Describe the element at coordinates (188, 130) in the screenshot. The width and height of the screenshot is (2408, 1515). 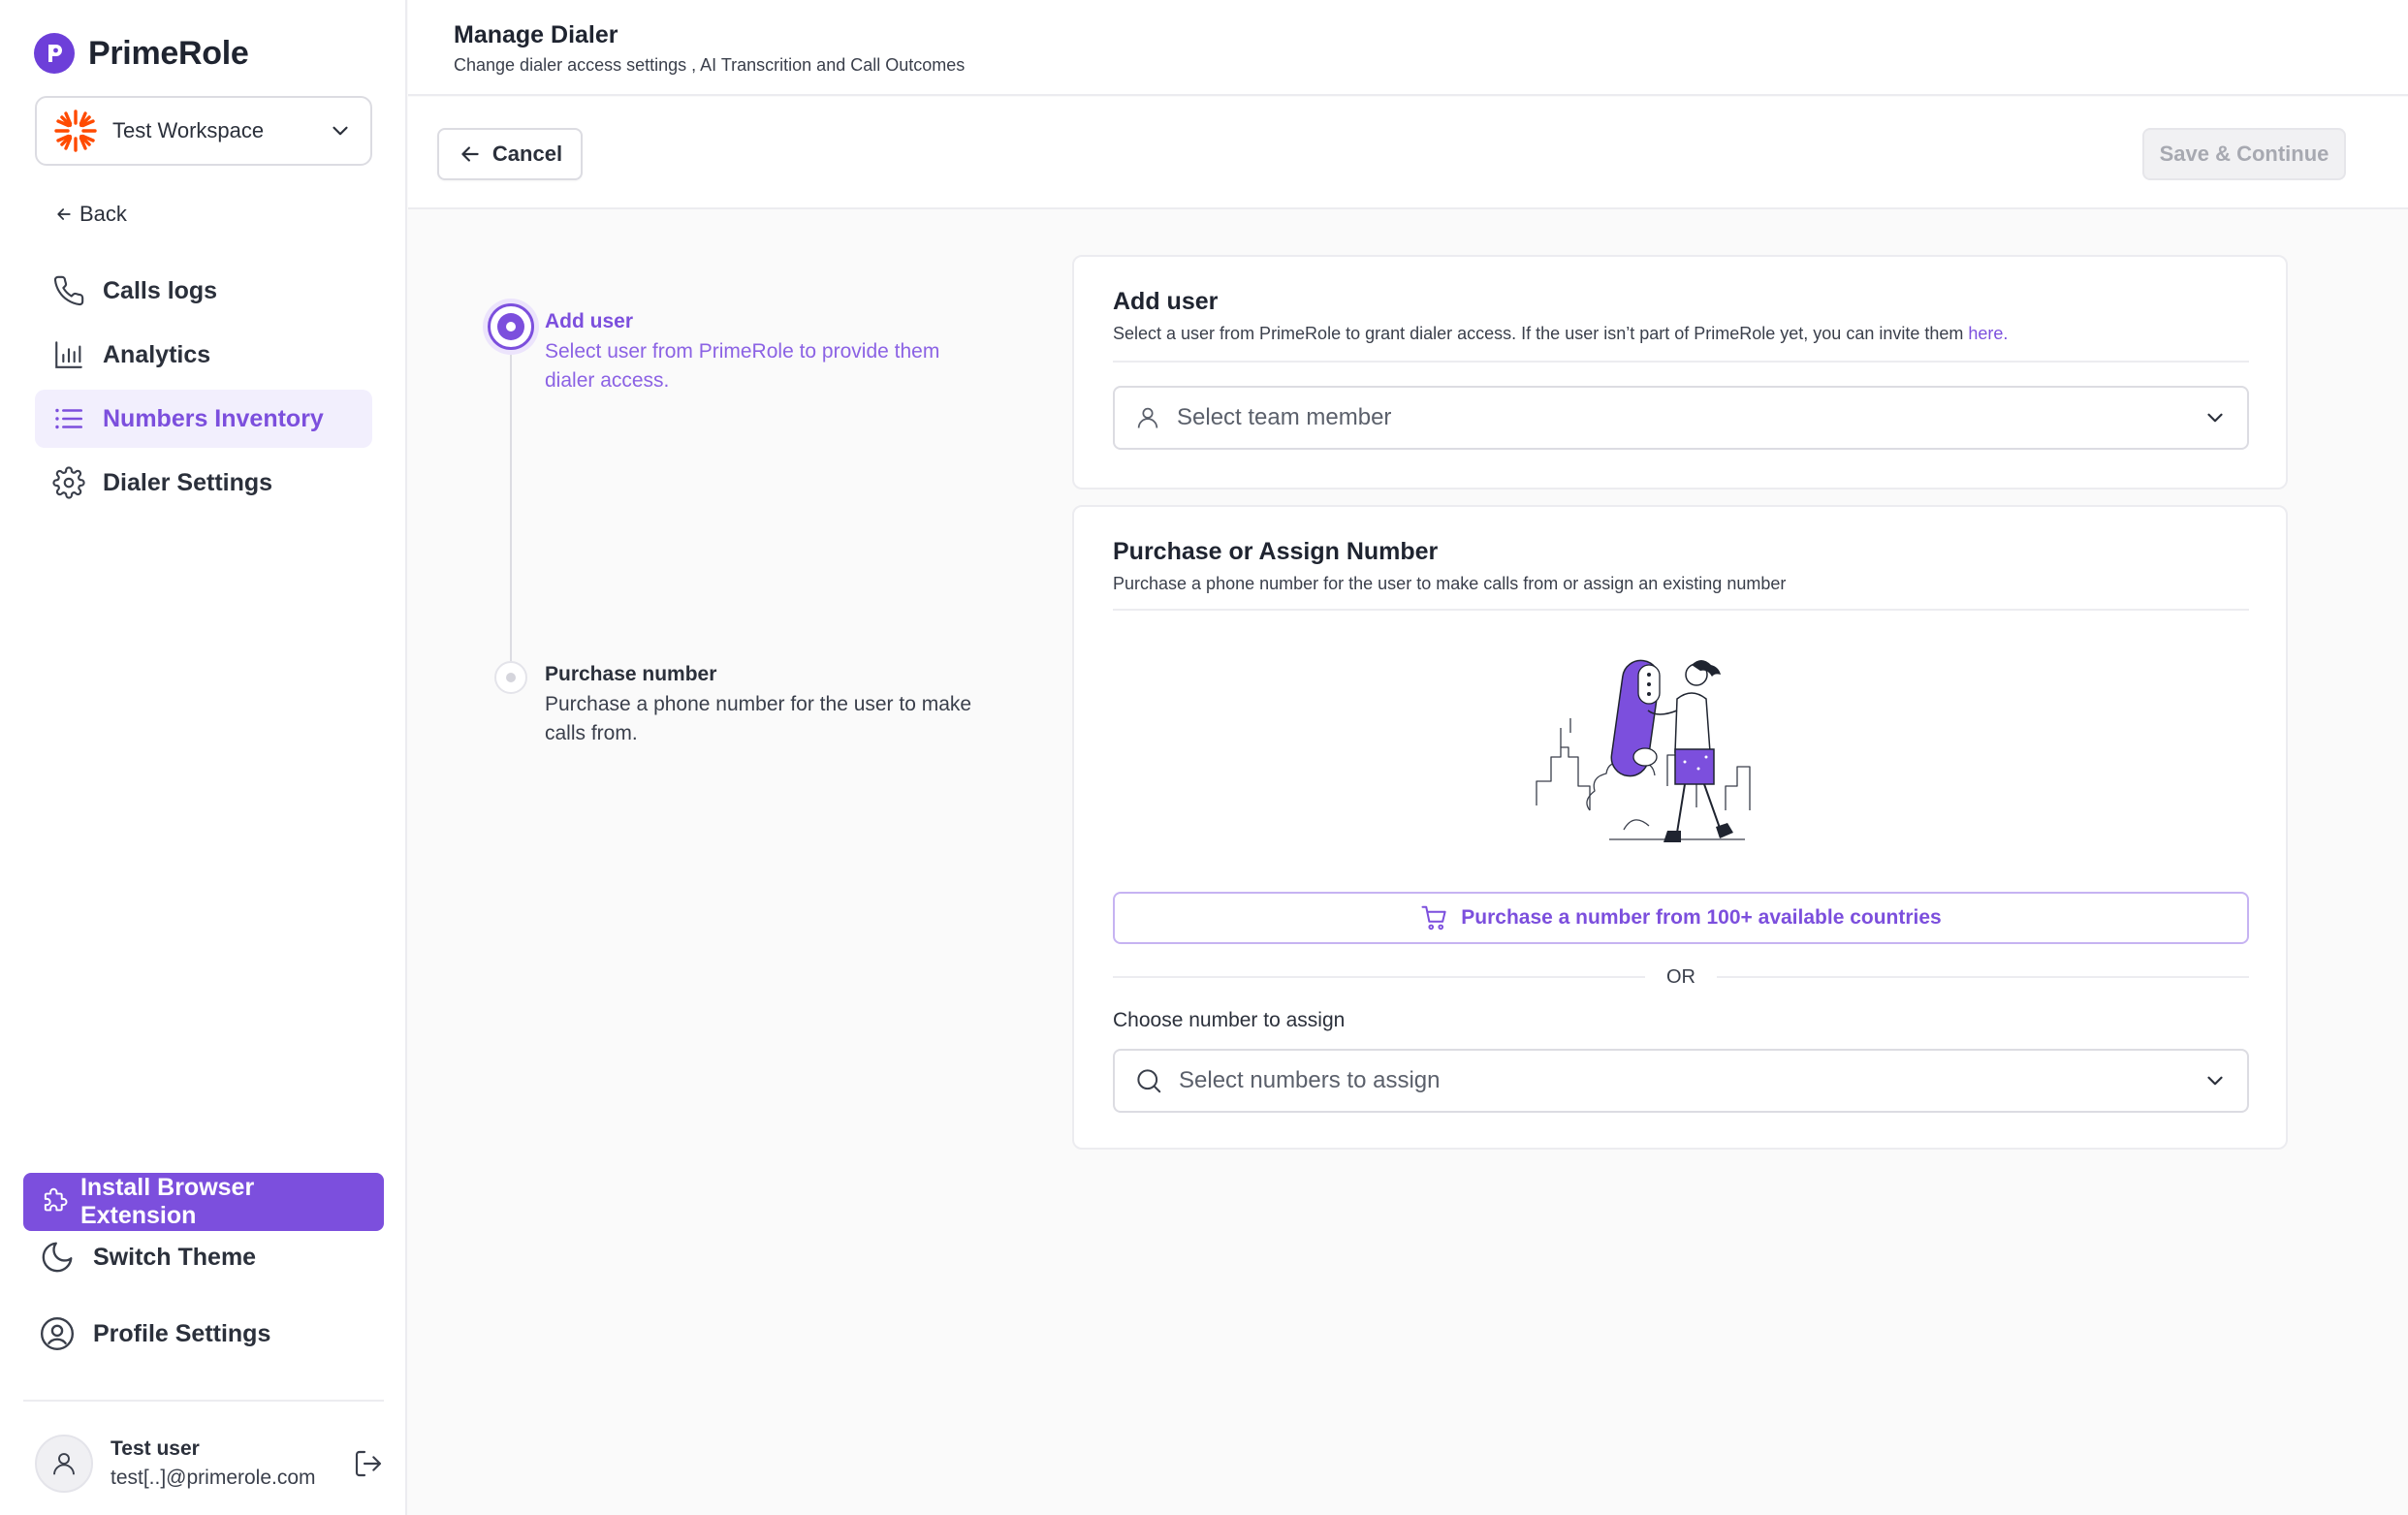
I see `workspace-name: Test Workspace` at that location.